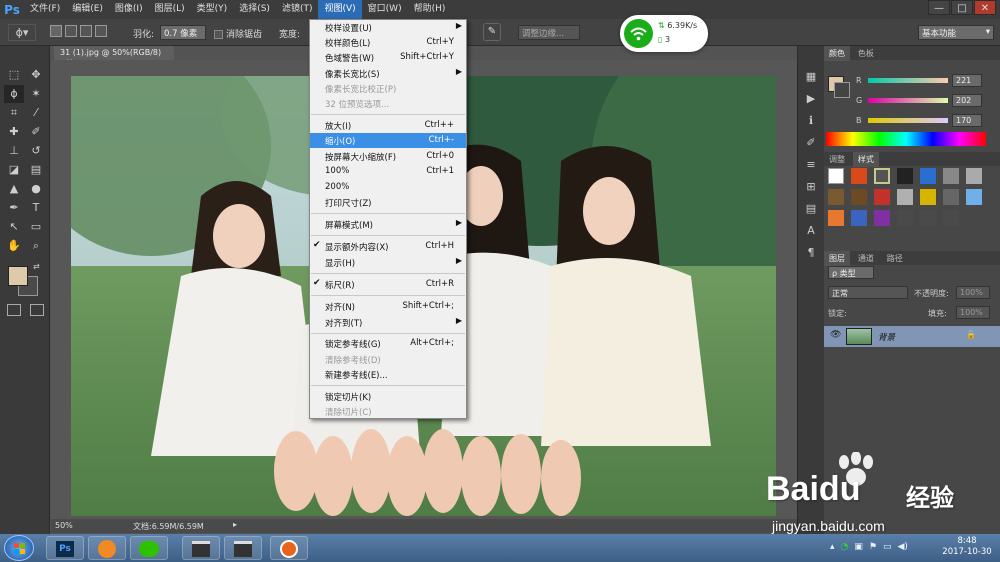  I want to click on visibility-eye-icon: 👁, so click(835, 335).